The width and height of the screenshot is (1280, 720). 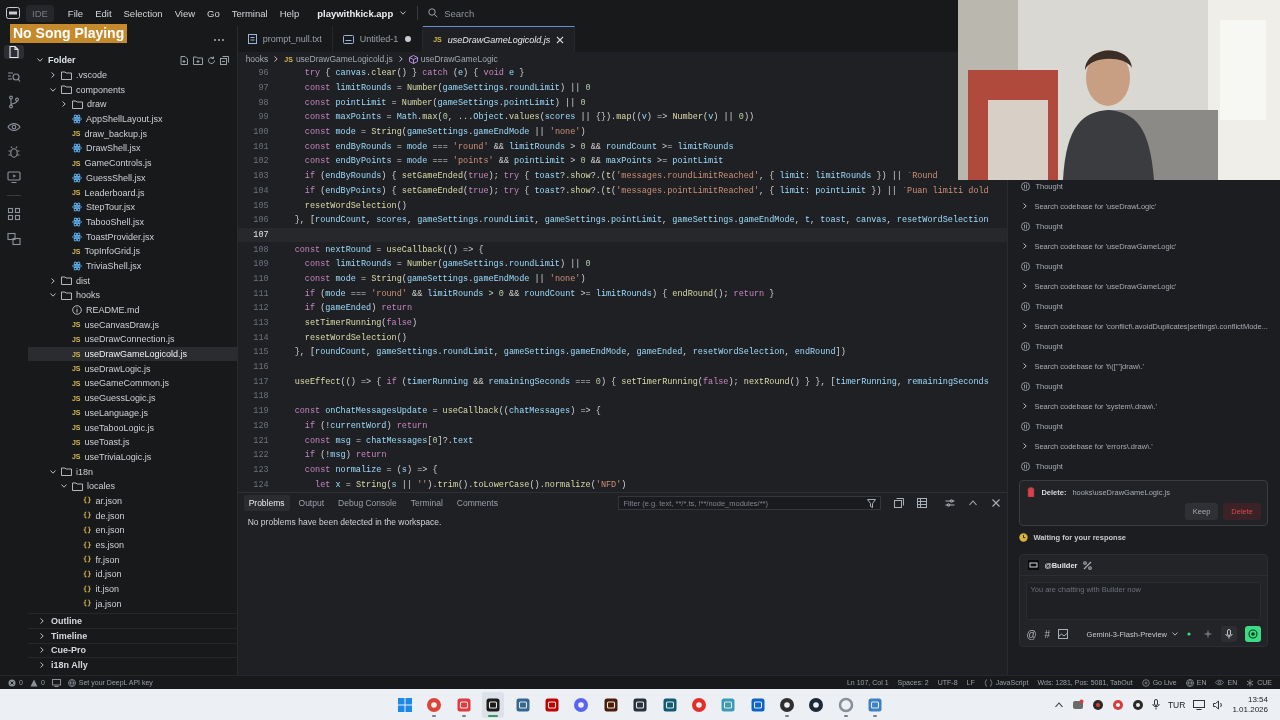 What do you see at coordinates (426, 503) in the screenshot?
I see `panel-tab: Terminal` at bounding box center [426, 503].